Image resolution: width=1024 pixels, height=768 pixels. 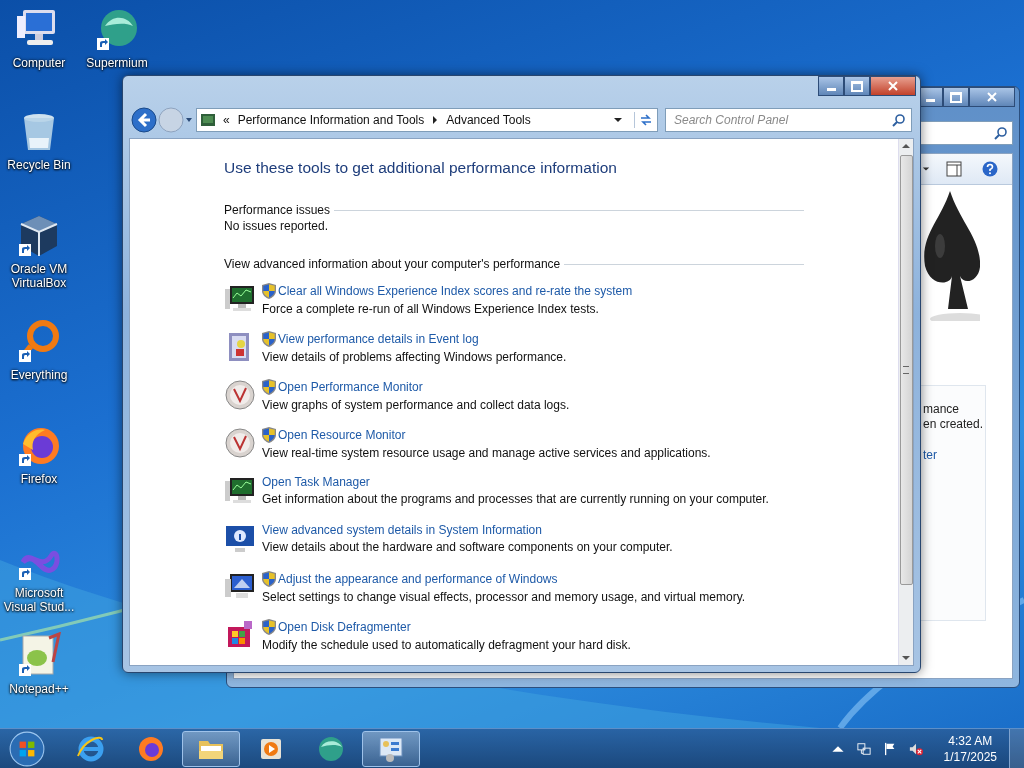 I want to click on tool-description: Select settings to change visual effects, processor and memory usage, and virtual memory., so click(x=504, y=597).